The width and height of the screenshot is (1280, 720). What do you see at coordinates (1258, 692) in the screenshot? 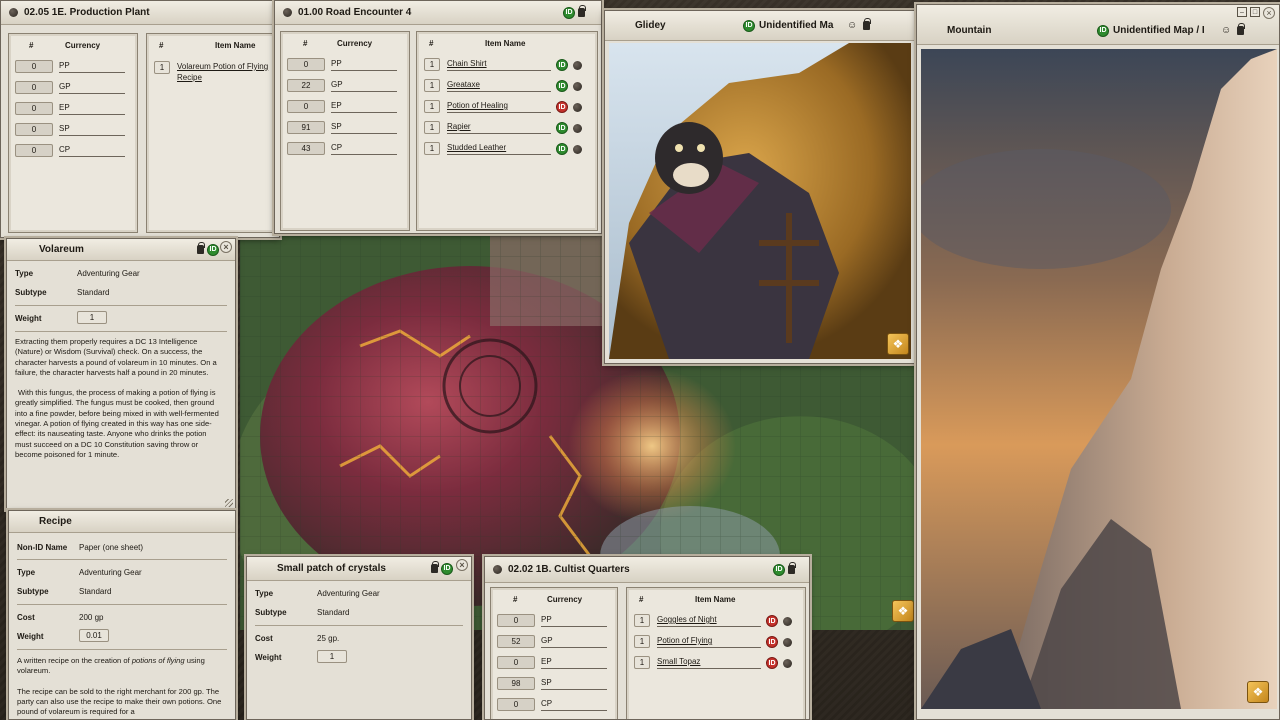
I see `mountain-link-icon: ❖` at bounding box center [1258, 692].